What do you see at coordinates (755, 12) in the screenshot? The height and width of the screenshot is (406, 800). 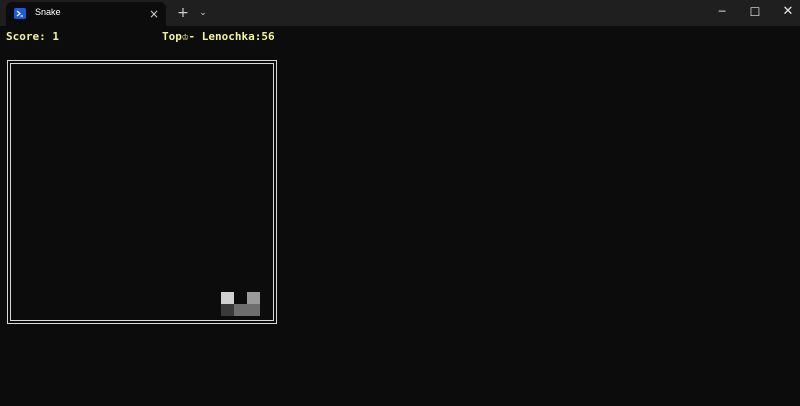 I see `maximize-button: ☐` at bounding box center [755, 12].